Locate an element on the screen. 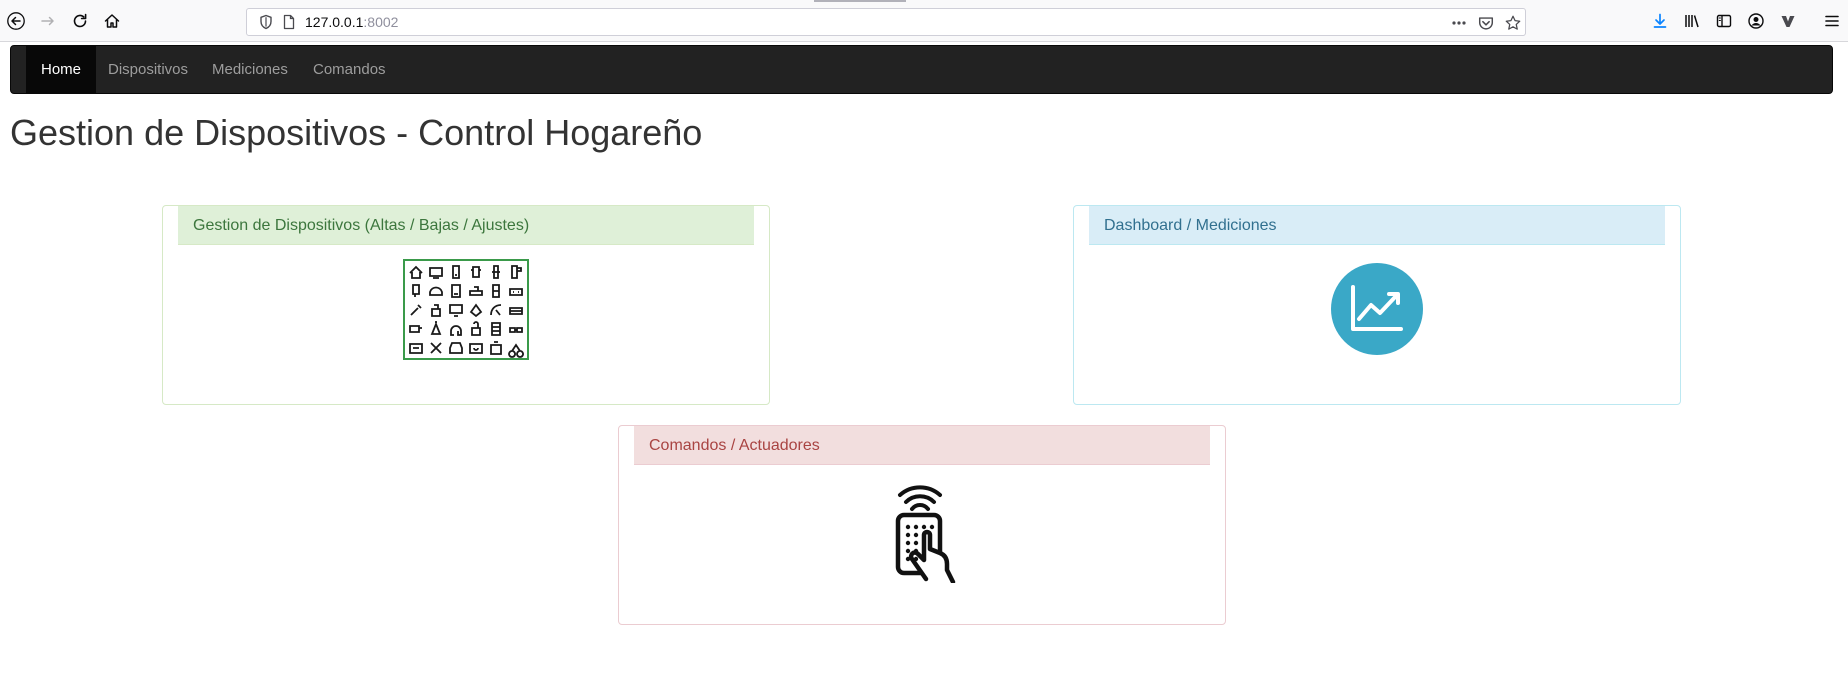 This screenshot has width=1848, height=680. nav-mediciones: Mediciones is located at coordinates (250, 69).